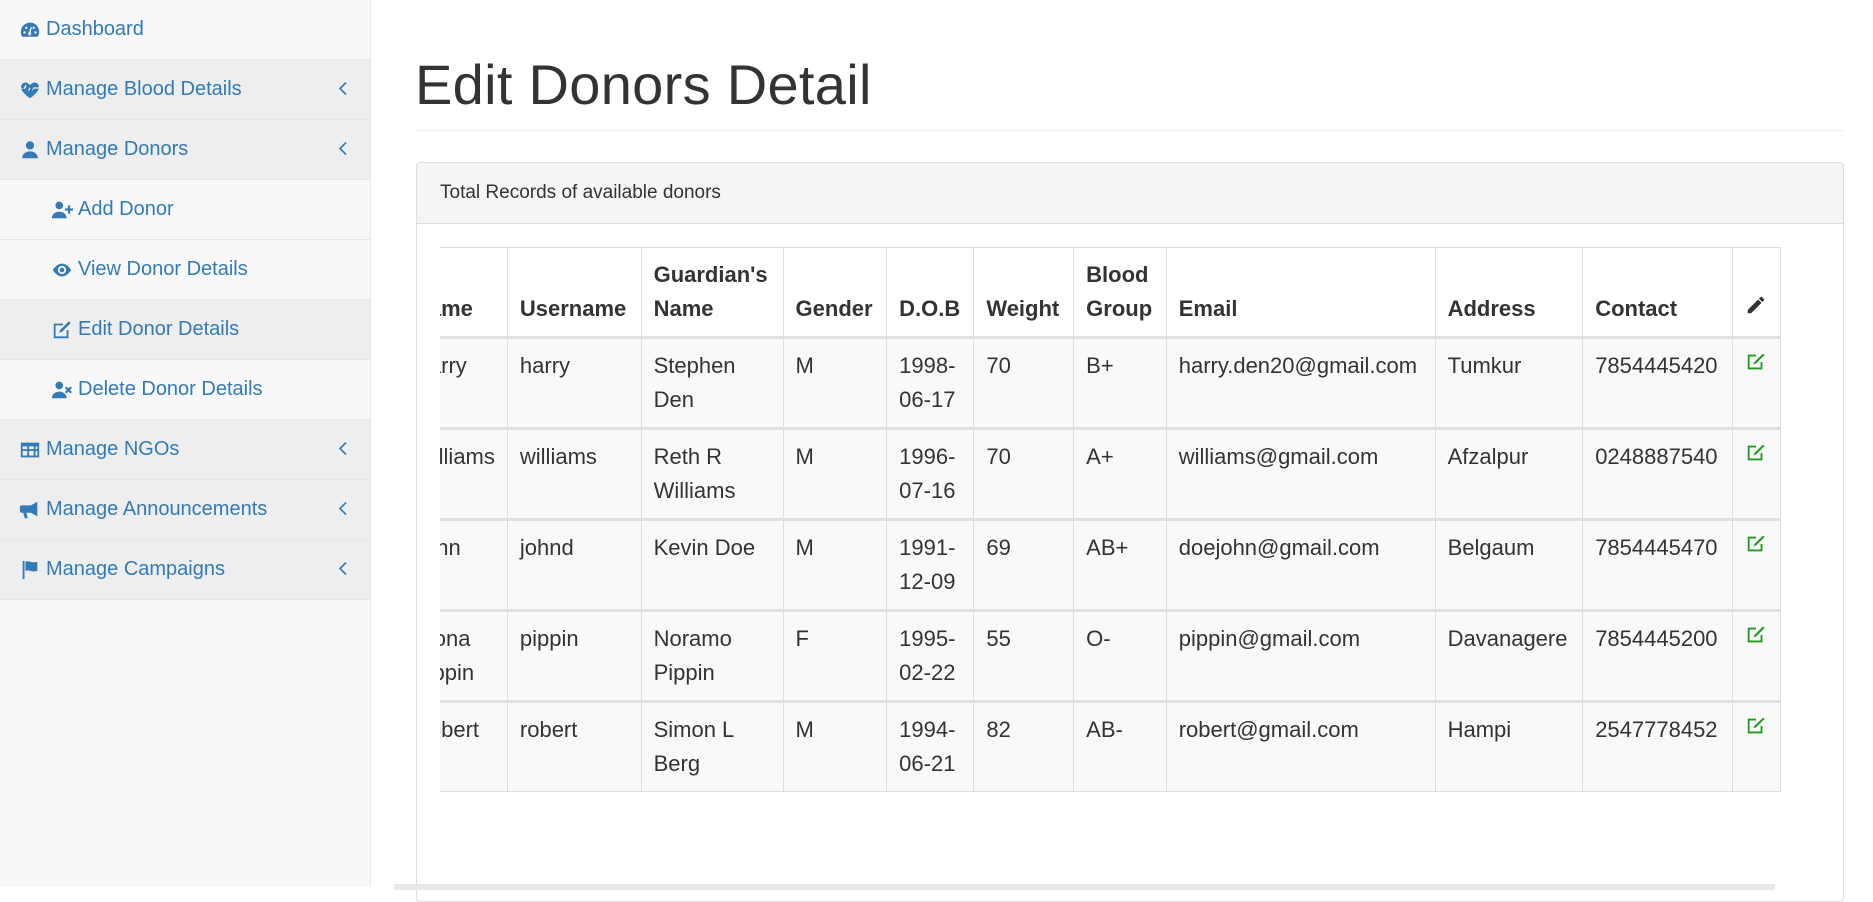 The height and width of the screenshot is (902, 1873). Describe the element at coordinates (643, 84) in the screenshot. I see `page-title: Edit Donors Detail` at that location.